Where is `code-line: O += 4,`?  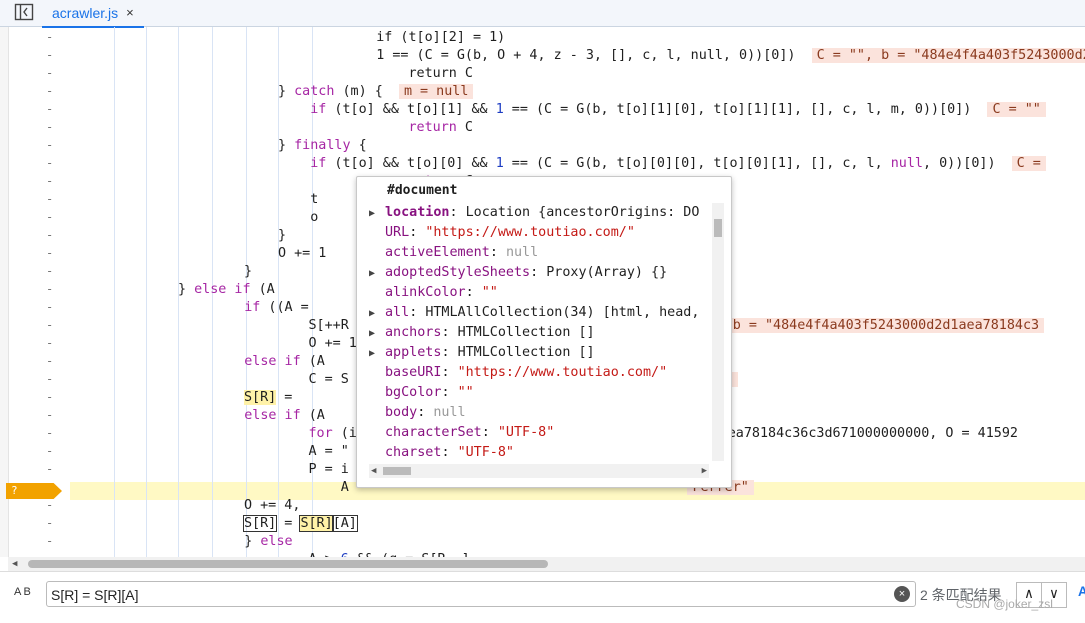 code-line: O += 4, is located at coordinates (272, 506).